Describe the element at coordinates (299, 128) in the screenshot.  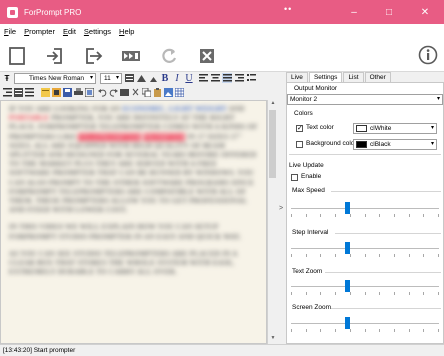
I see `text-color-checkbox: ✓` at that location.